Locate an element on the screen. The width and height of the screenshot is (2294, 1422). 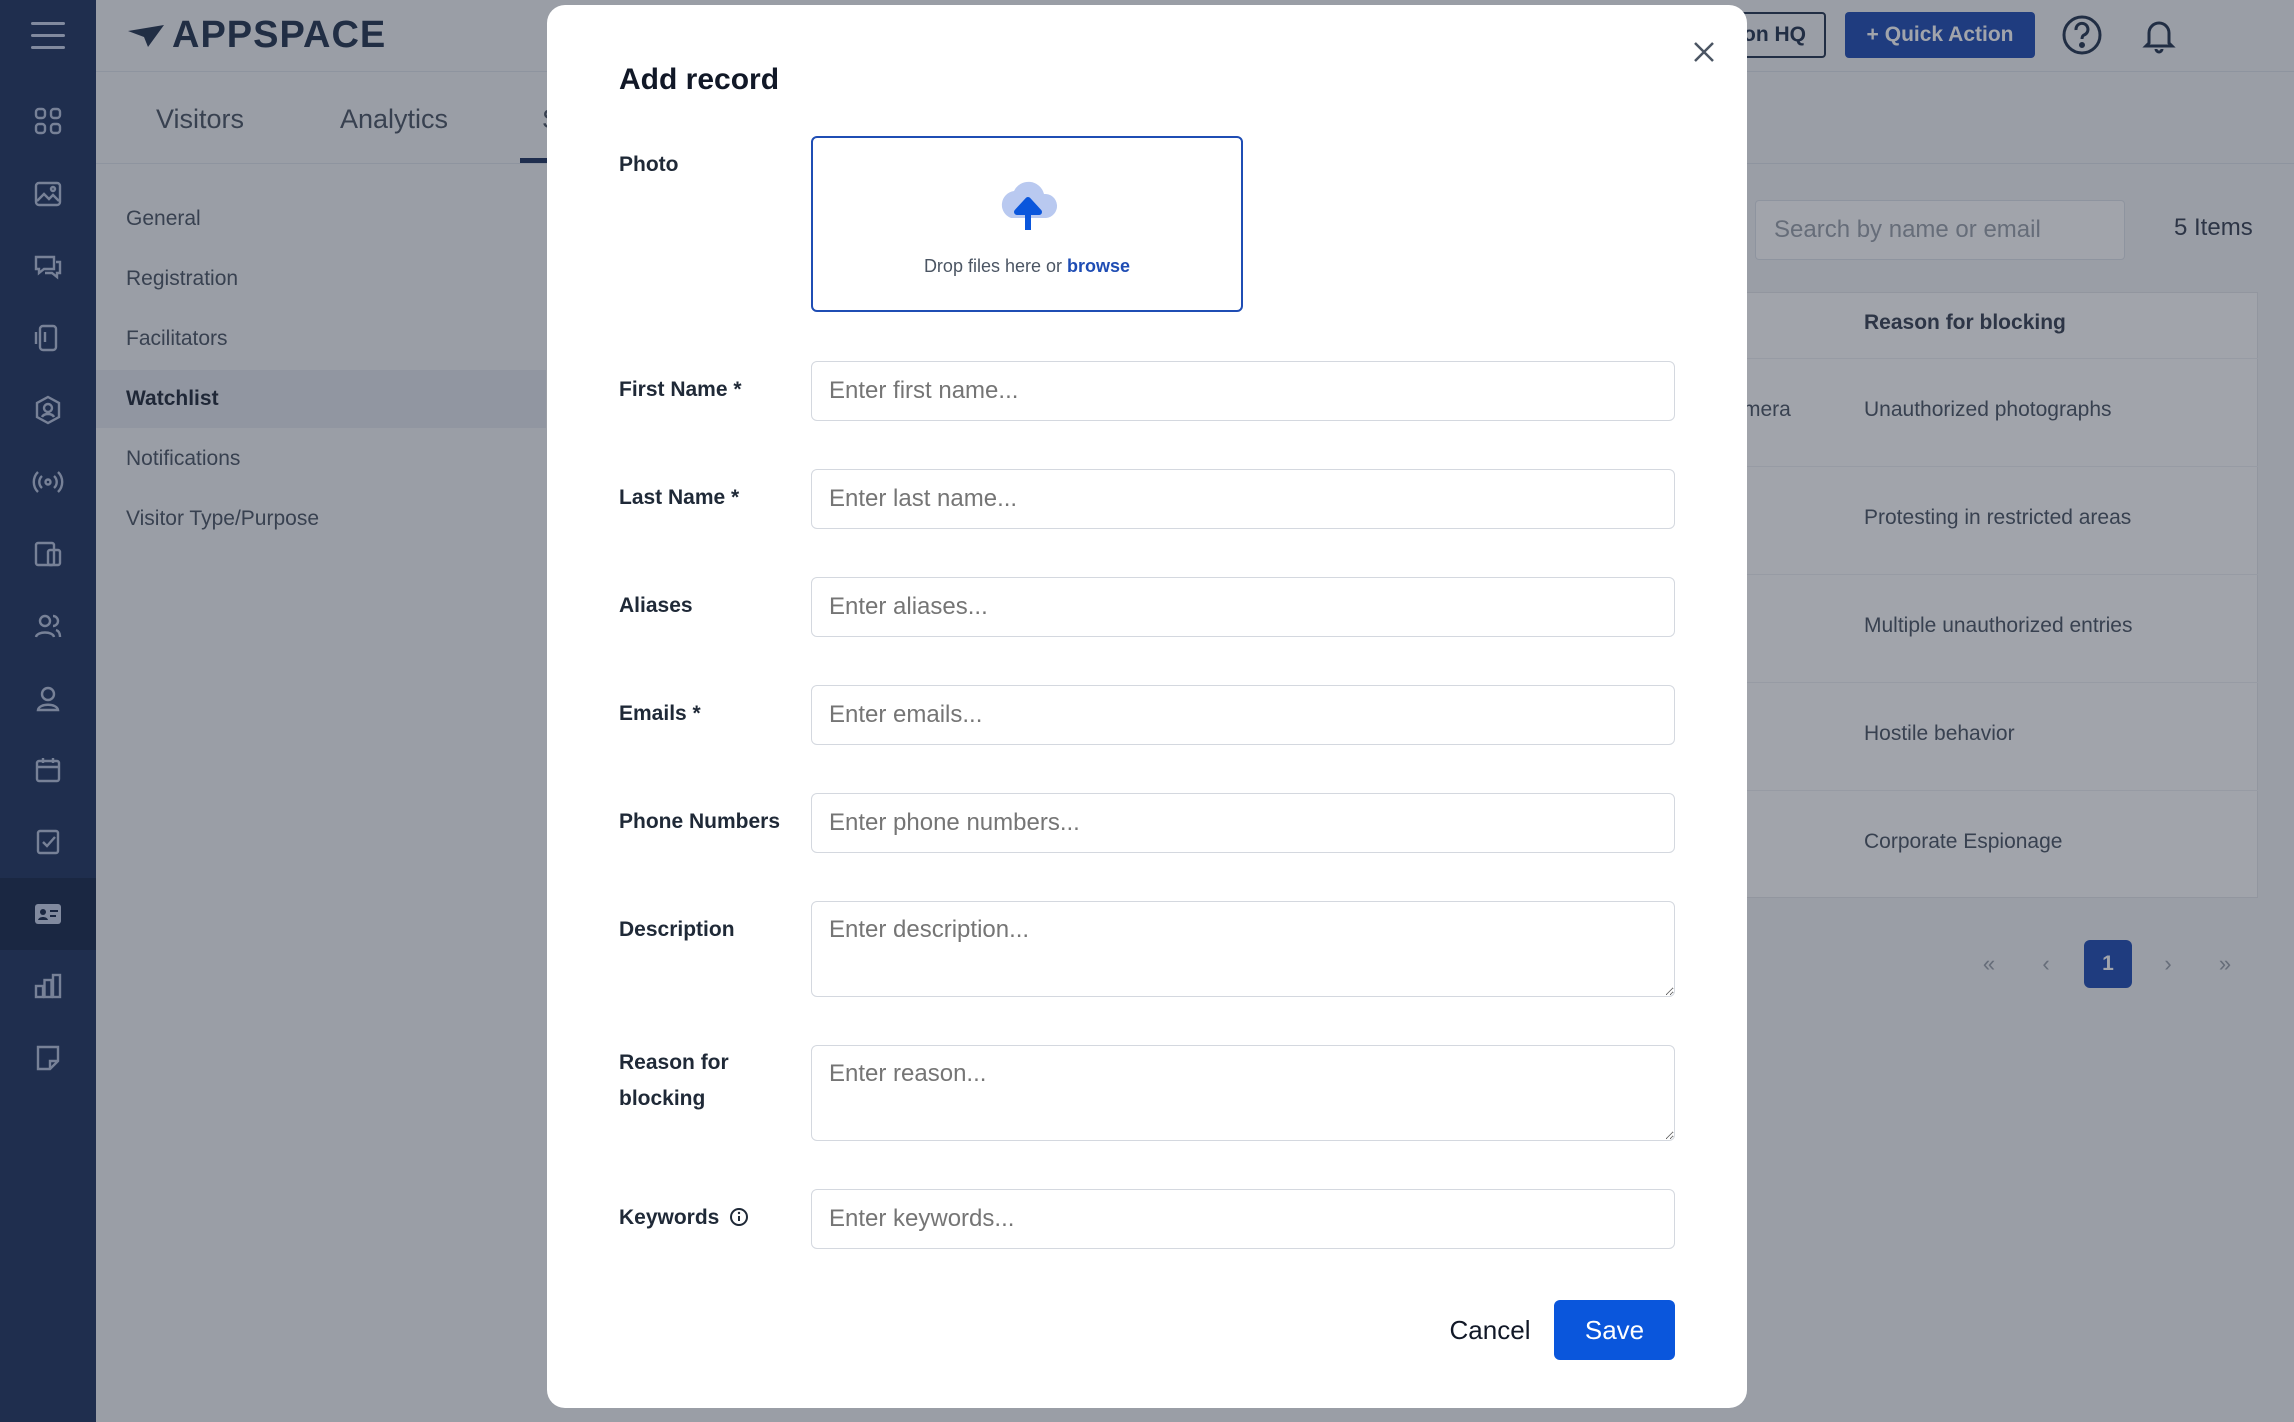
dropzone-text: Drop files here or browse is located at coordinates (1027, 266).